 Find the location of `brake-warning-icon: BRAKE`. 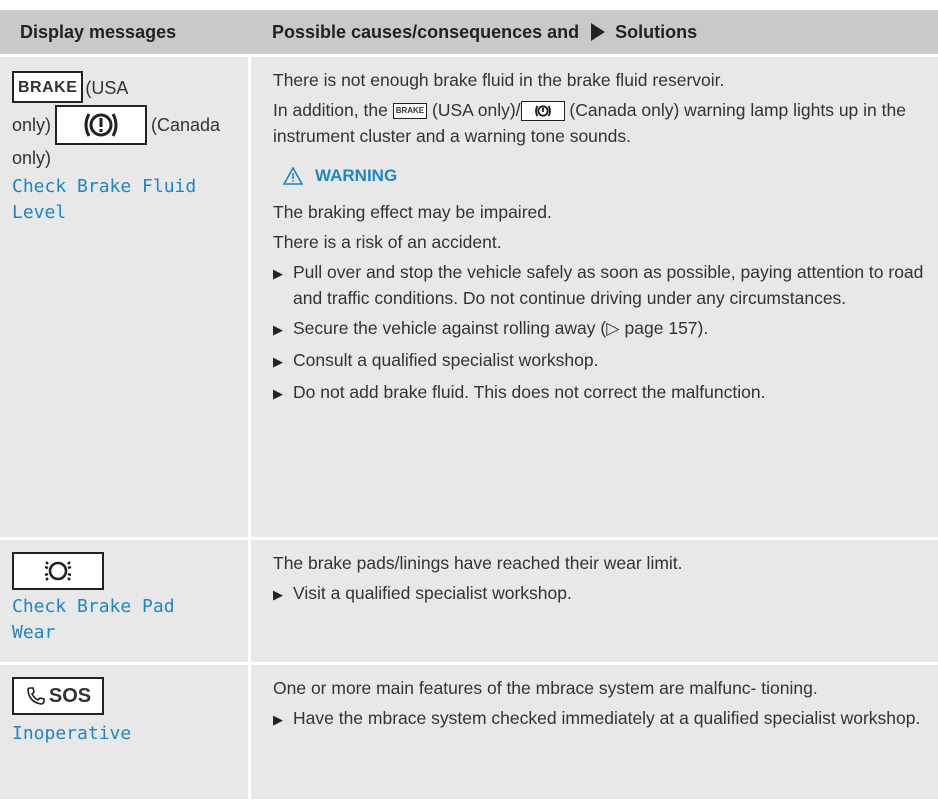

brake-warning-icon: BRAKE is located at coordinates (48, 87).